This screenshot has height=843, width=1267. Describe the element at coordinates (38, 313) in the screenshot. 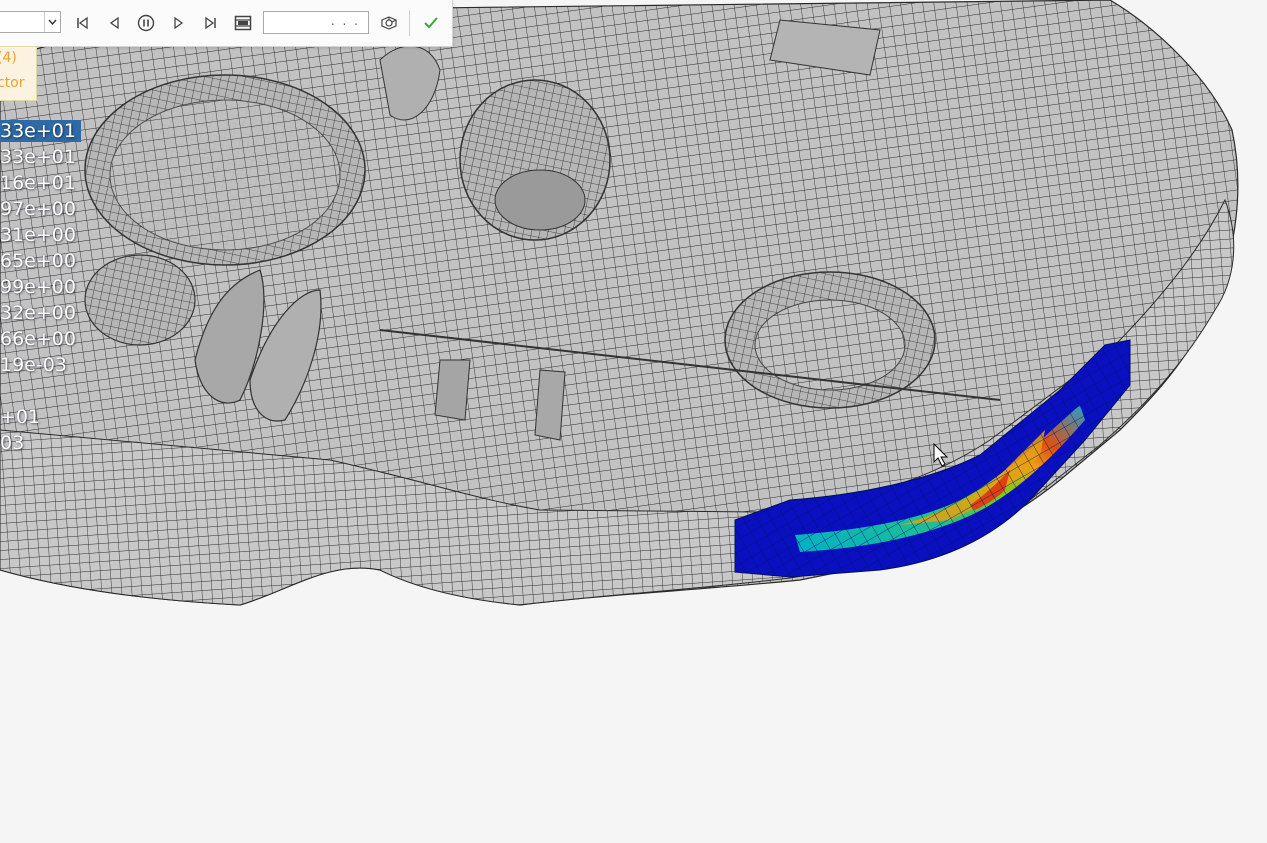

I see `contour-value: 32e+00` at that location.